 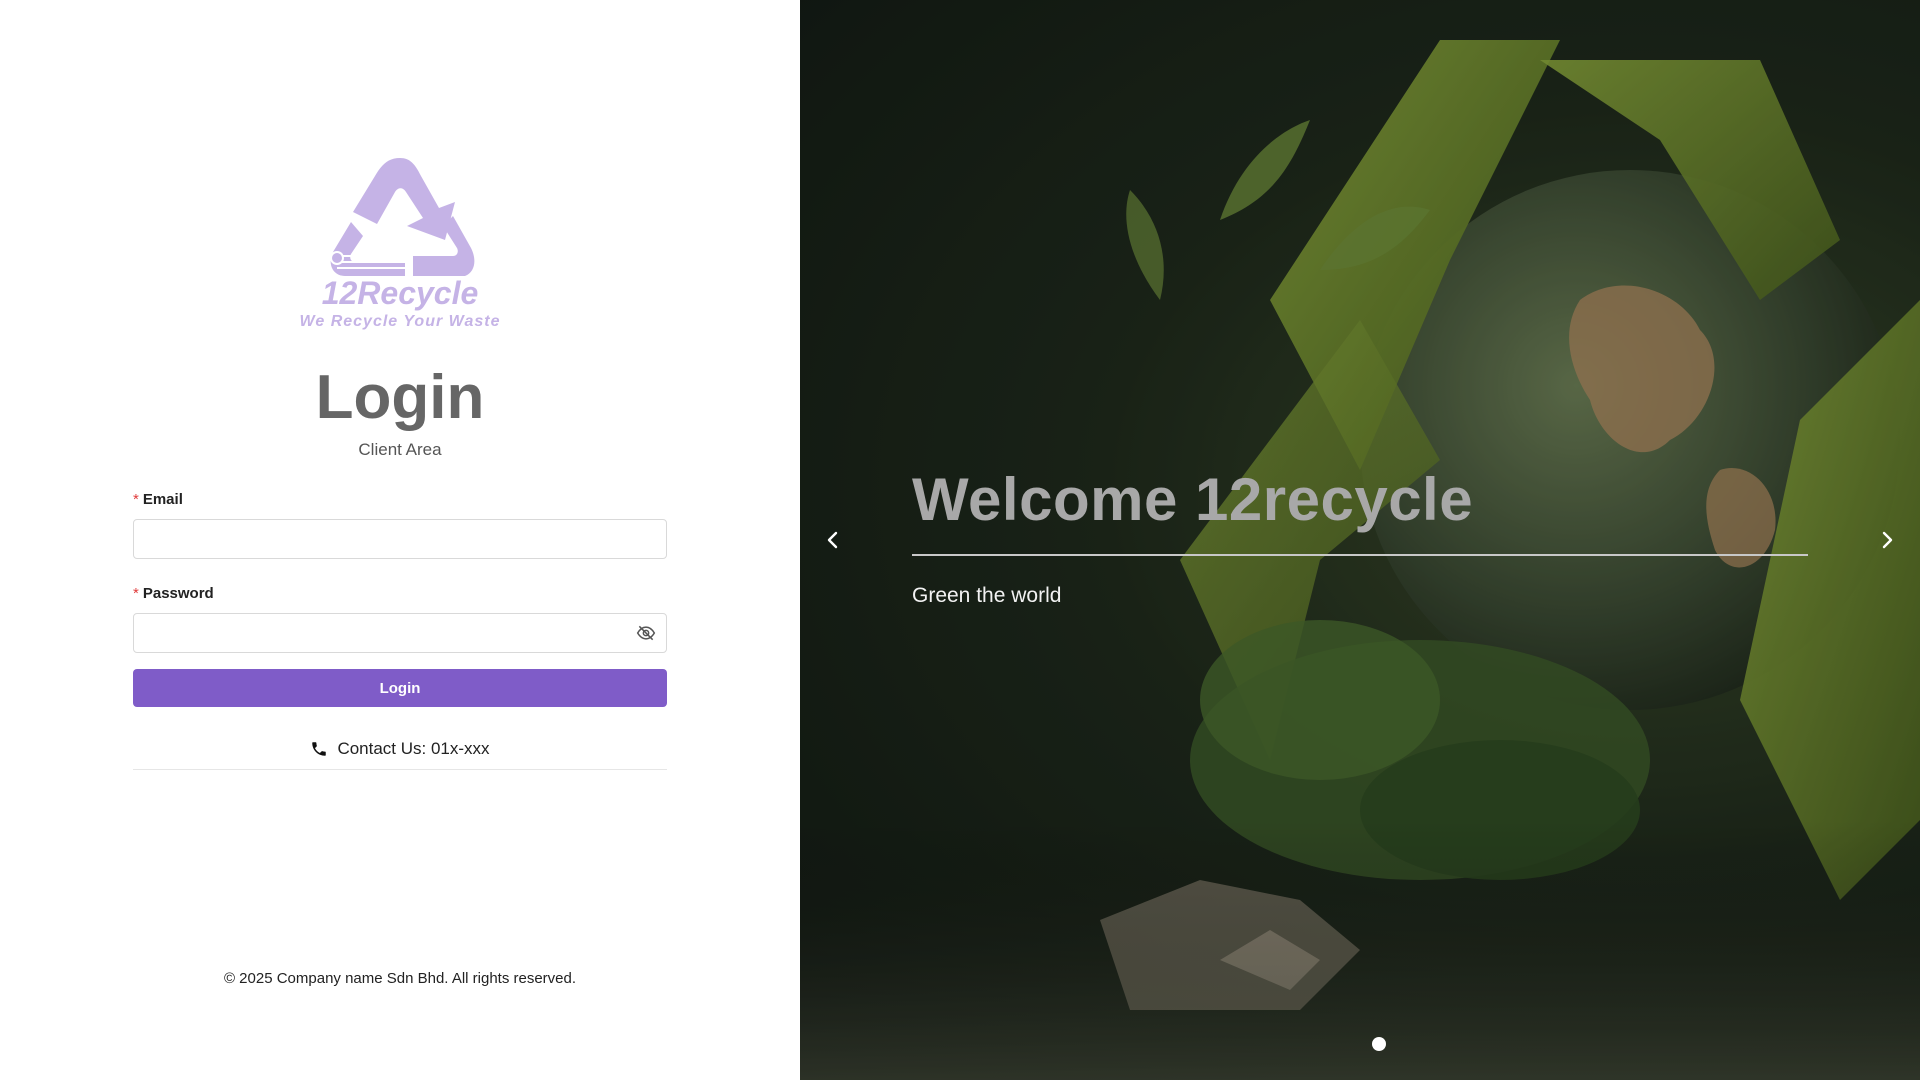 I want to click on carousel-caption: Welcome 12recycle Green the world, so click(x=1360, y=535).